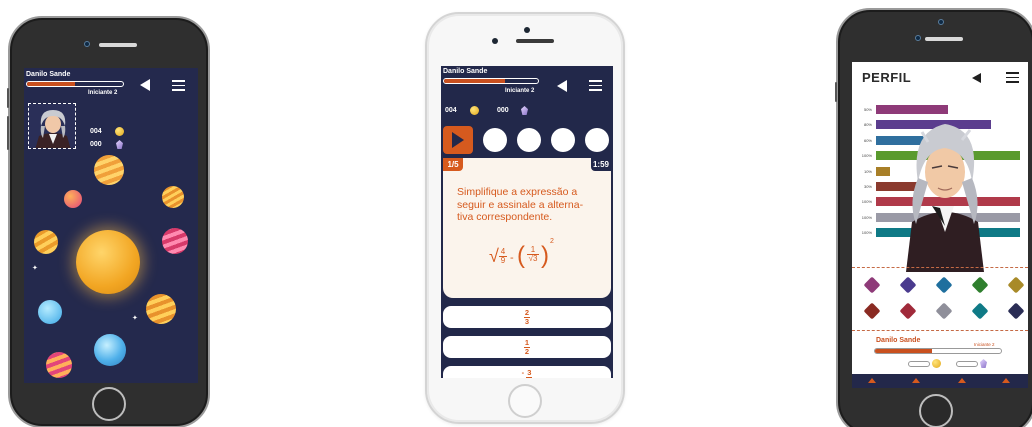  Describe the element at coordinates (521, 253) in the screenshot. I see `question-formula: √ 4 9 - ( 1 √3 ) 2` at that location.